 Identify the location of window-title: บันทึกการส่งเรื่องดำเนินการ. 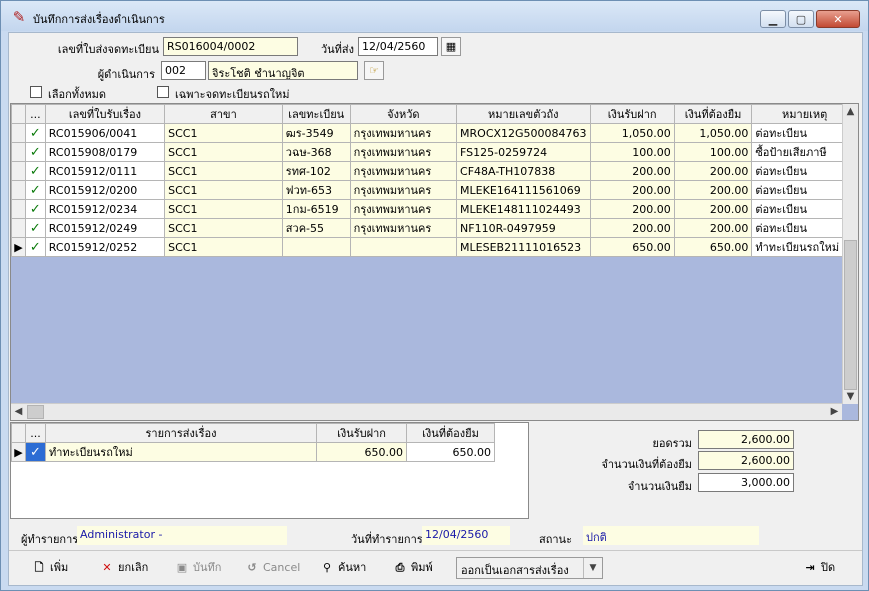
(99, 19).